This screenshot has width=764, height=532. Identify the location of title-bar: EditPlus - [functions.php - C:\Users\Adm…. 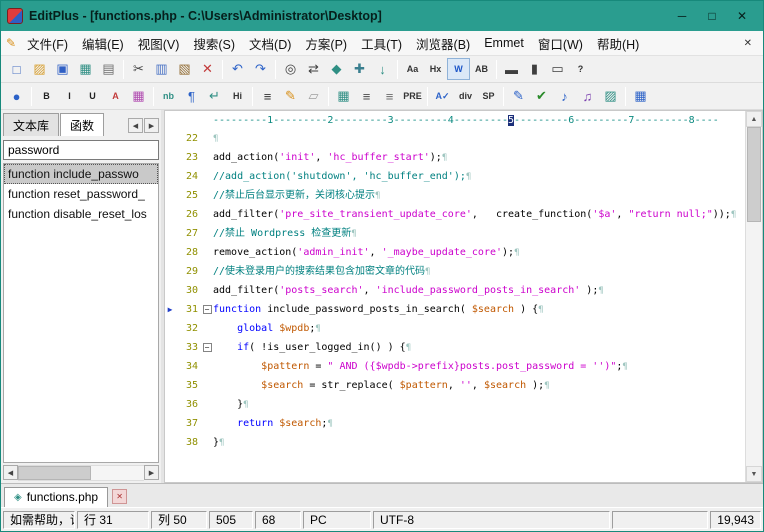
(382, 16).